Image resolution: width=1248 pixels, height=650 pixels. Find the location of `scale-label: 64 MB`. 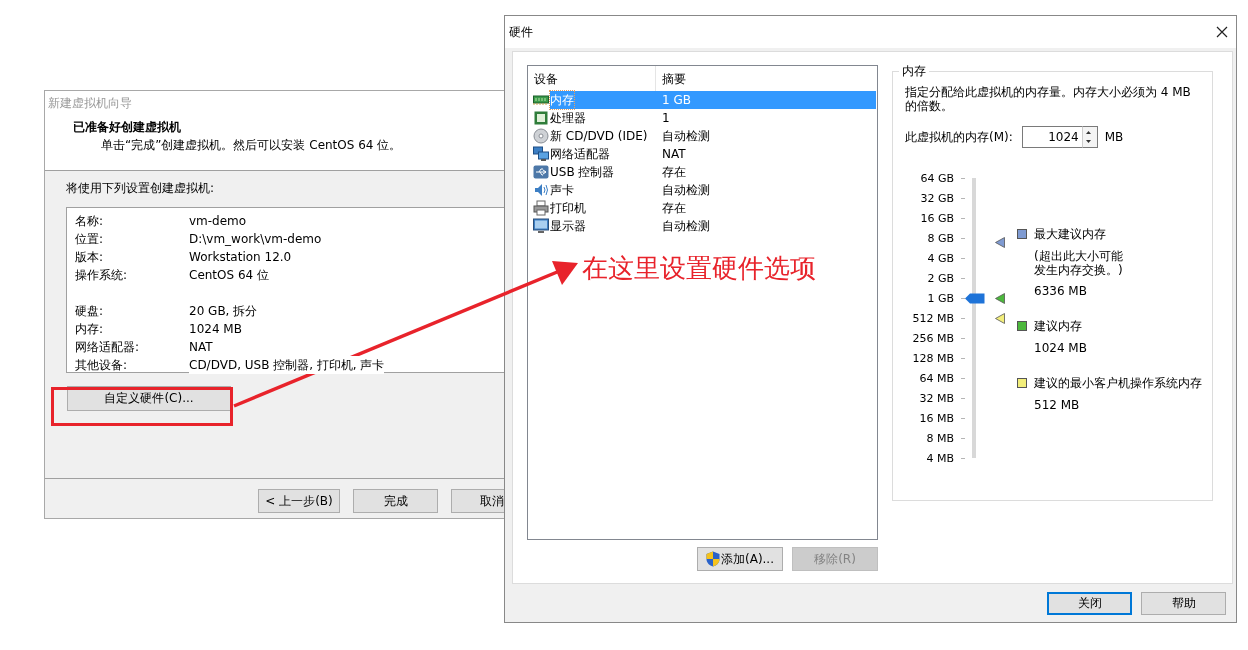

scale-label: 64 MB is located at coordinates (936, 378).